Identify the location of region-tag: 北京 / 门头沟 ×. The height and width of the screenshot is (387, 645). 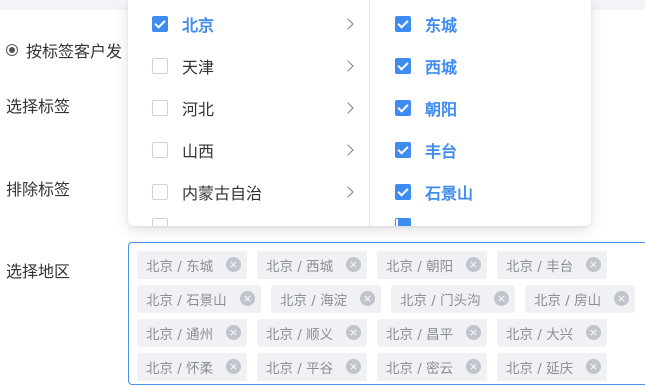
(453, 299).